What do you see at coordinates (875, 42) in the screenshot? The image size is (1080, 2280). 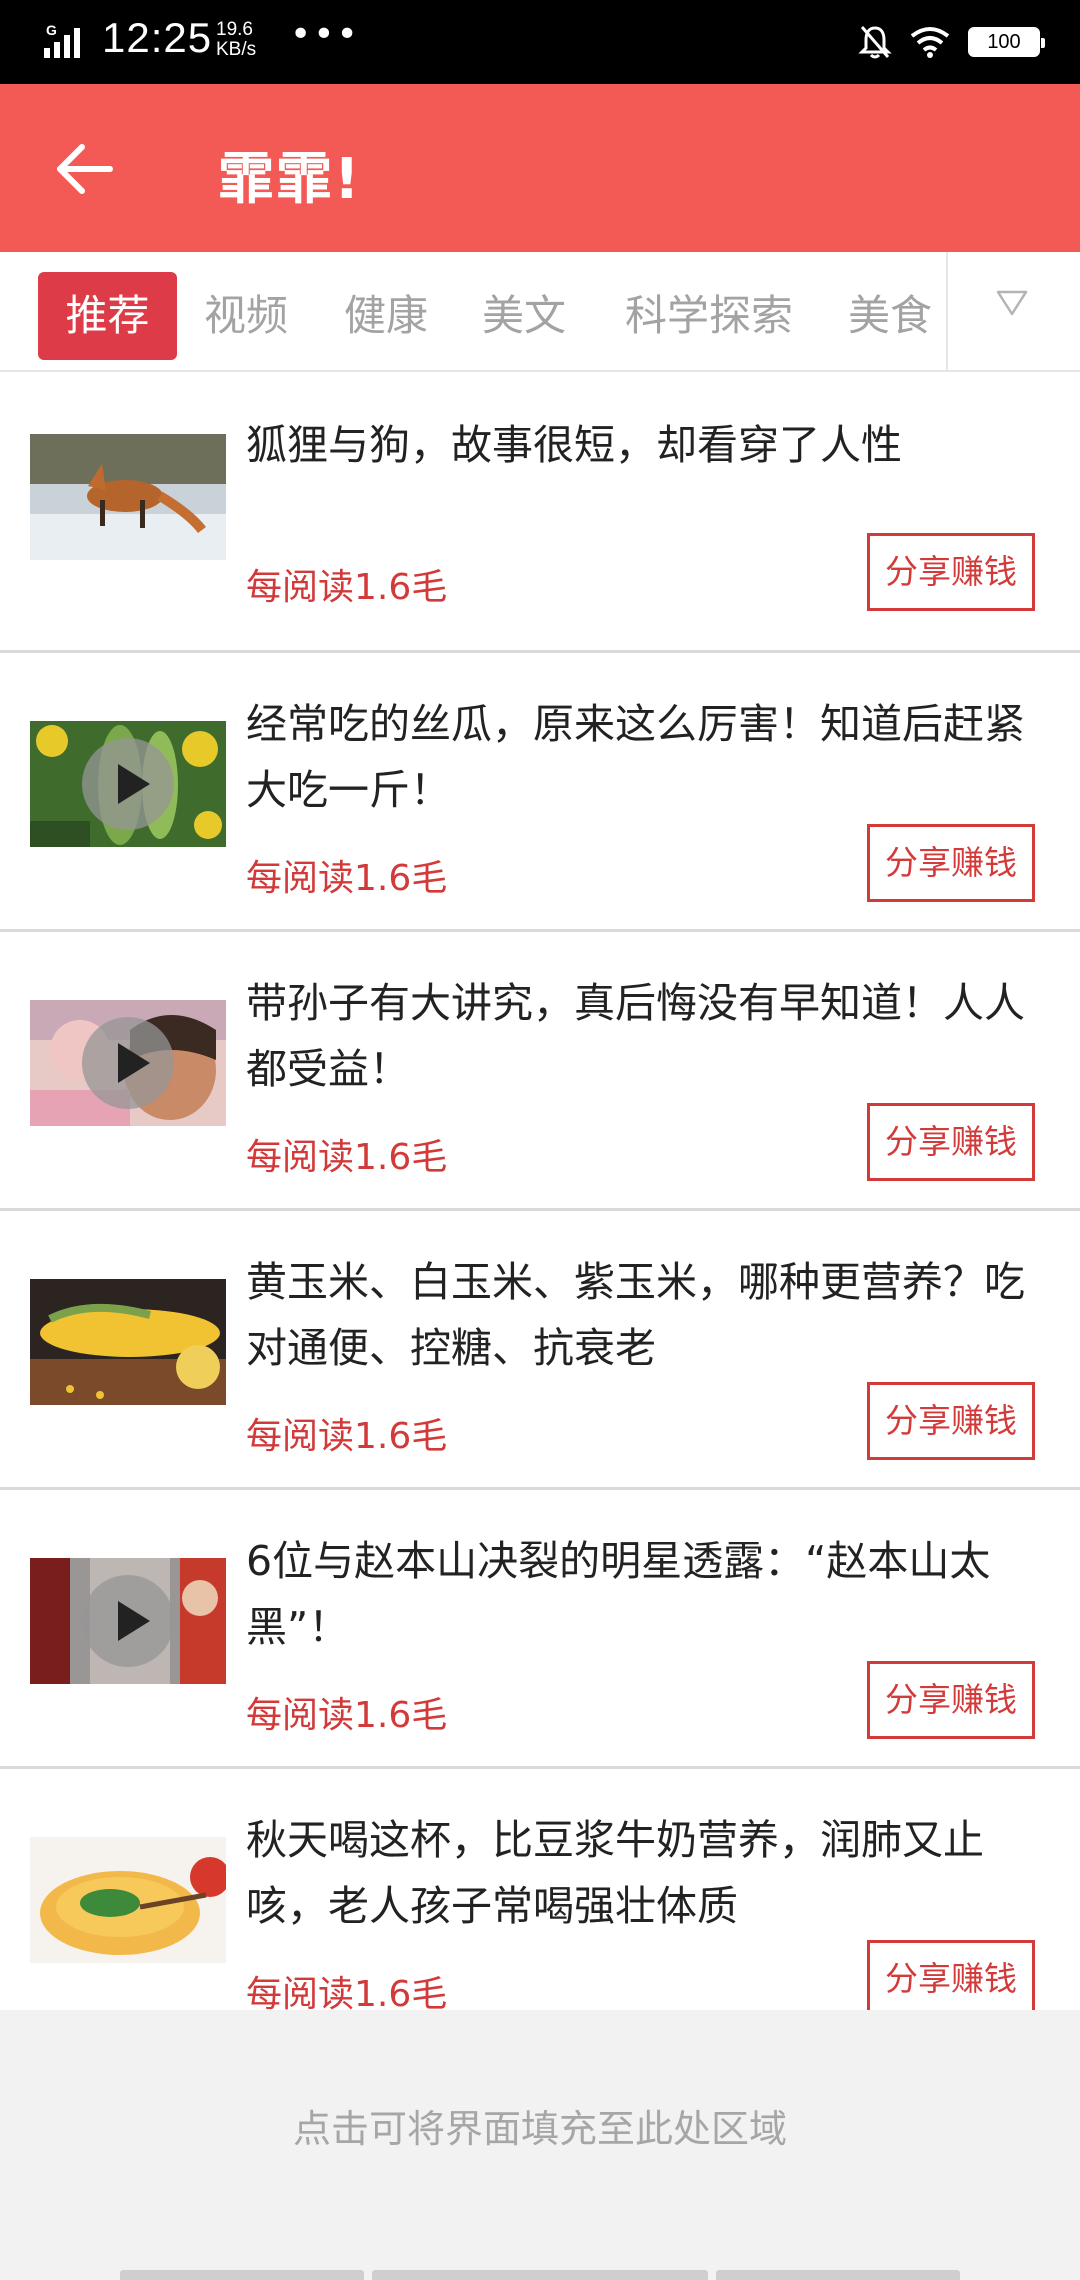 I see `mute-bell-icon` at bounding box center [875, 42].